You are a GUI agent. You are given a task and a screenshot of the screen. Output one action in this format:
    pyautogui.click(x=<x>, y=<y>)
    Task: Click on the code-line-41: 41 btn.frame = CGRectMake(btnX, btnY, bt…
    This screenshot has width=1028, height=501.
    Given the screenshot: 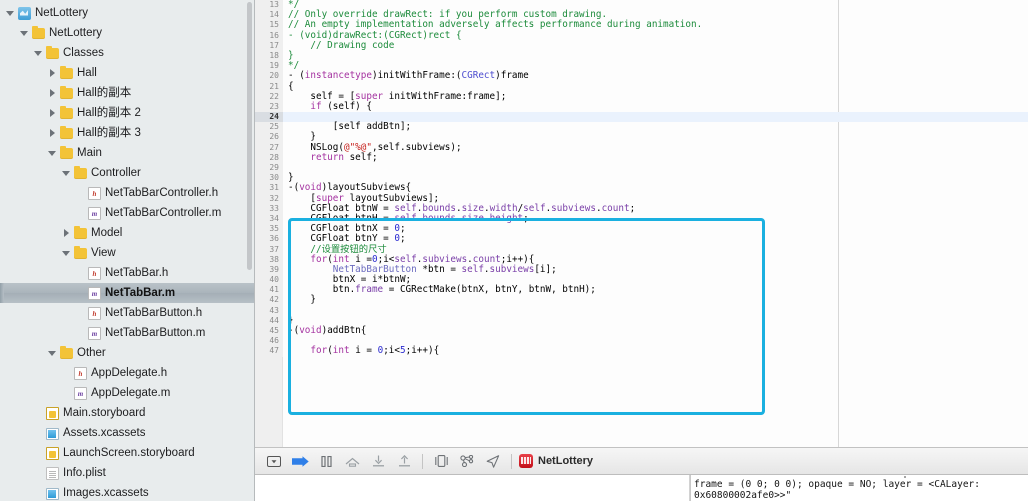 What is the action you would take?
    pyautogui.click(x=641, y=290)
    